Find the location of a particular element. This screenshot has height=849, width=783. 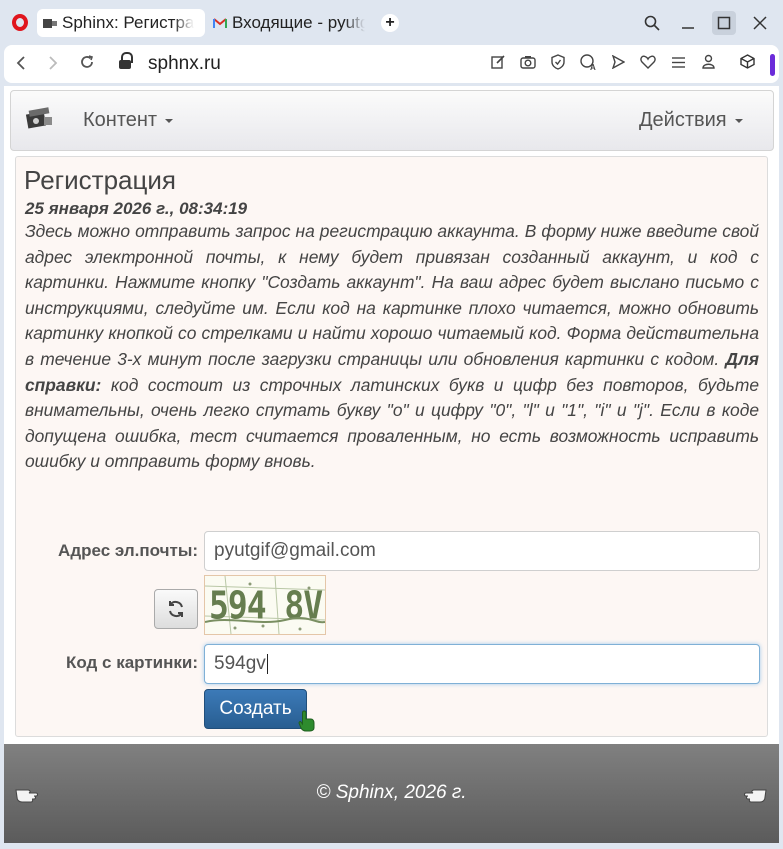

send-icon is located at coordinates (618, 64).